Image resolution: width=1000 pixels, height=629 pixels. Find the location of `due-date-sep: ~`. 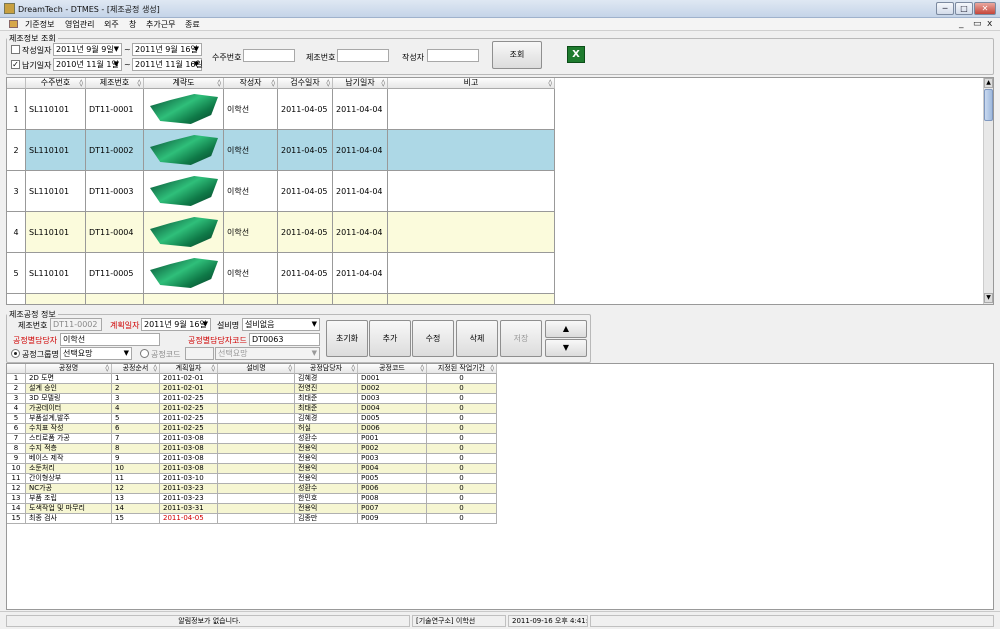

due-date-sep: ~ is located at coordinates (127, 64).